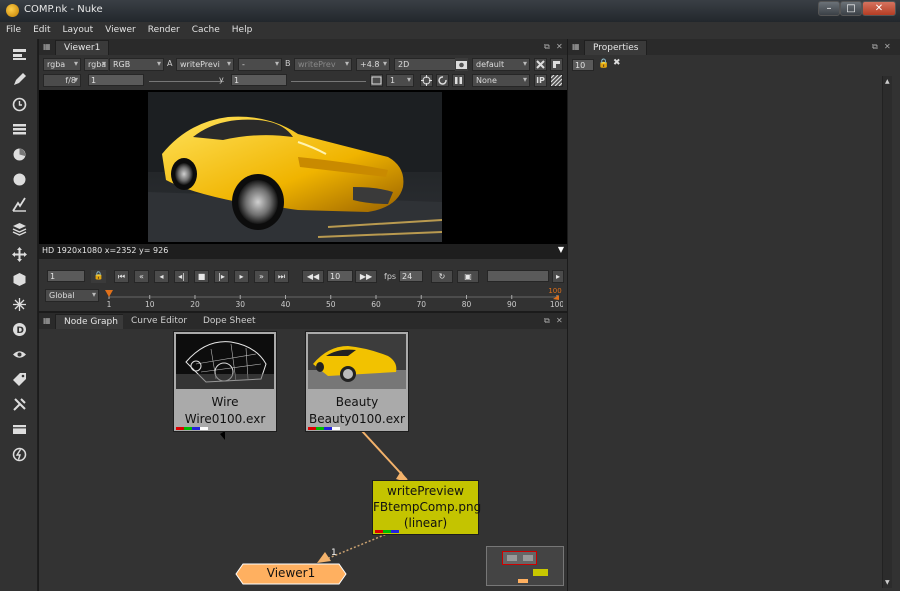 Image resolution: width=900 pixels, height=591 pixels. I want to click on camera-icon, so click(461, 64).